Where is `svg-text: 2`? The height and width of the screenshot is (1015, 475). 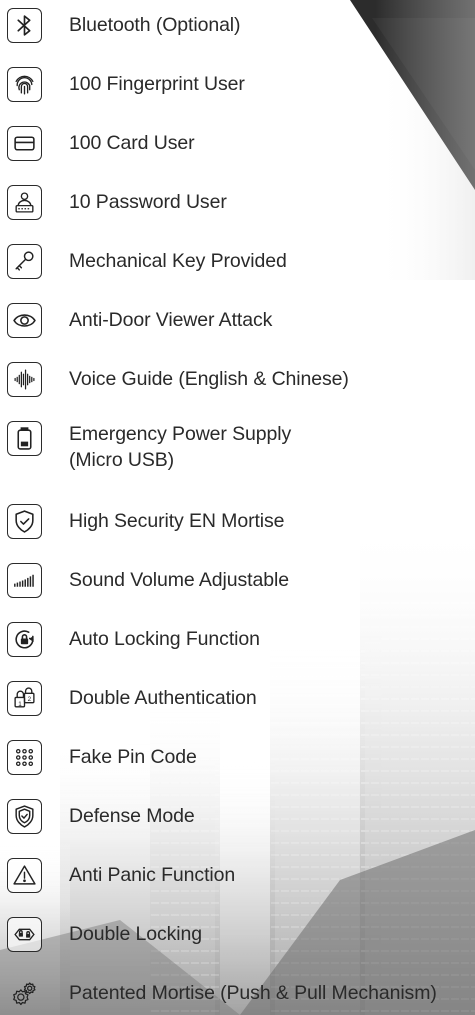
svg-text: 2 is located at coordinates (30, 699).